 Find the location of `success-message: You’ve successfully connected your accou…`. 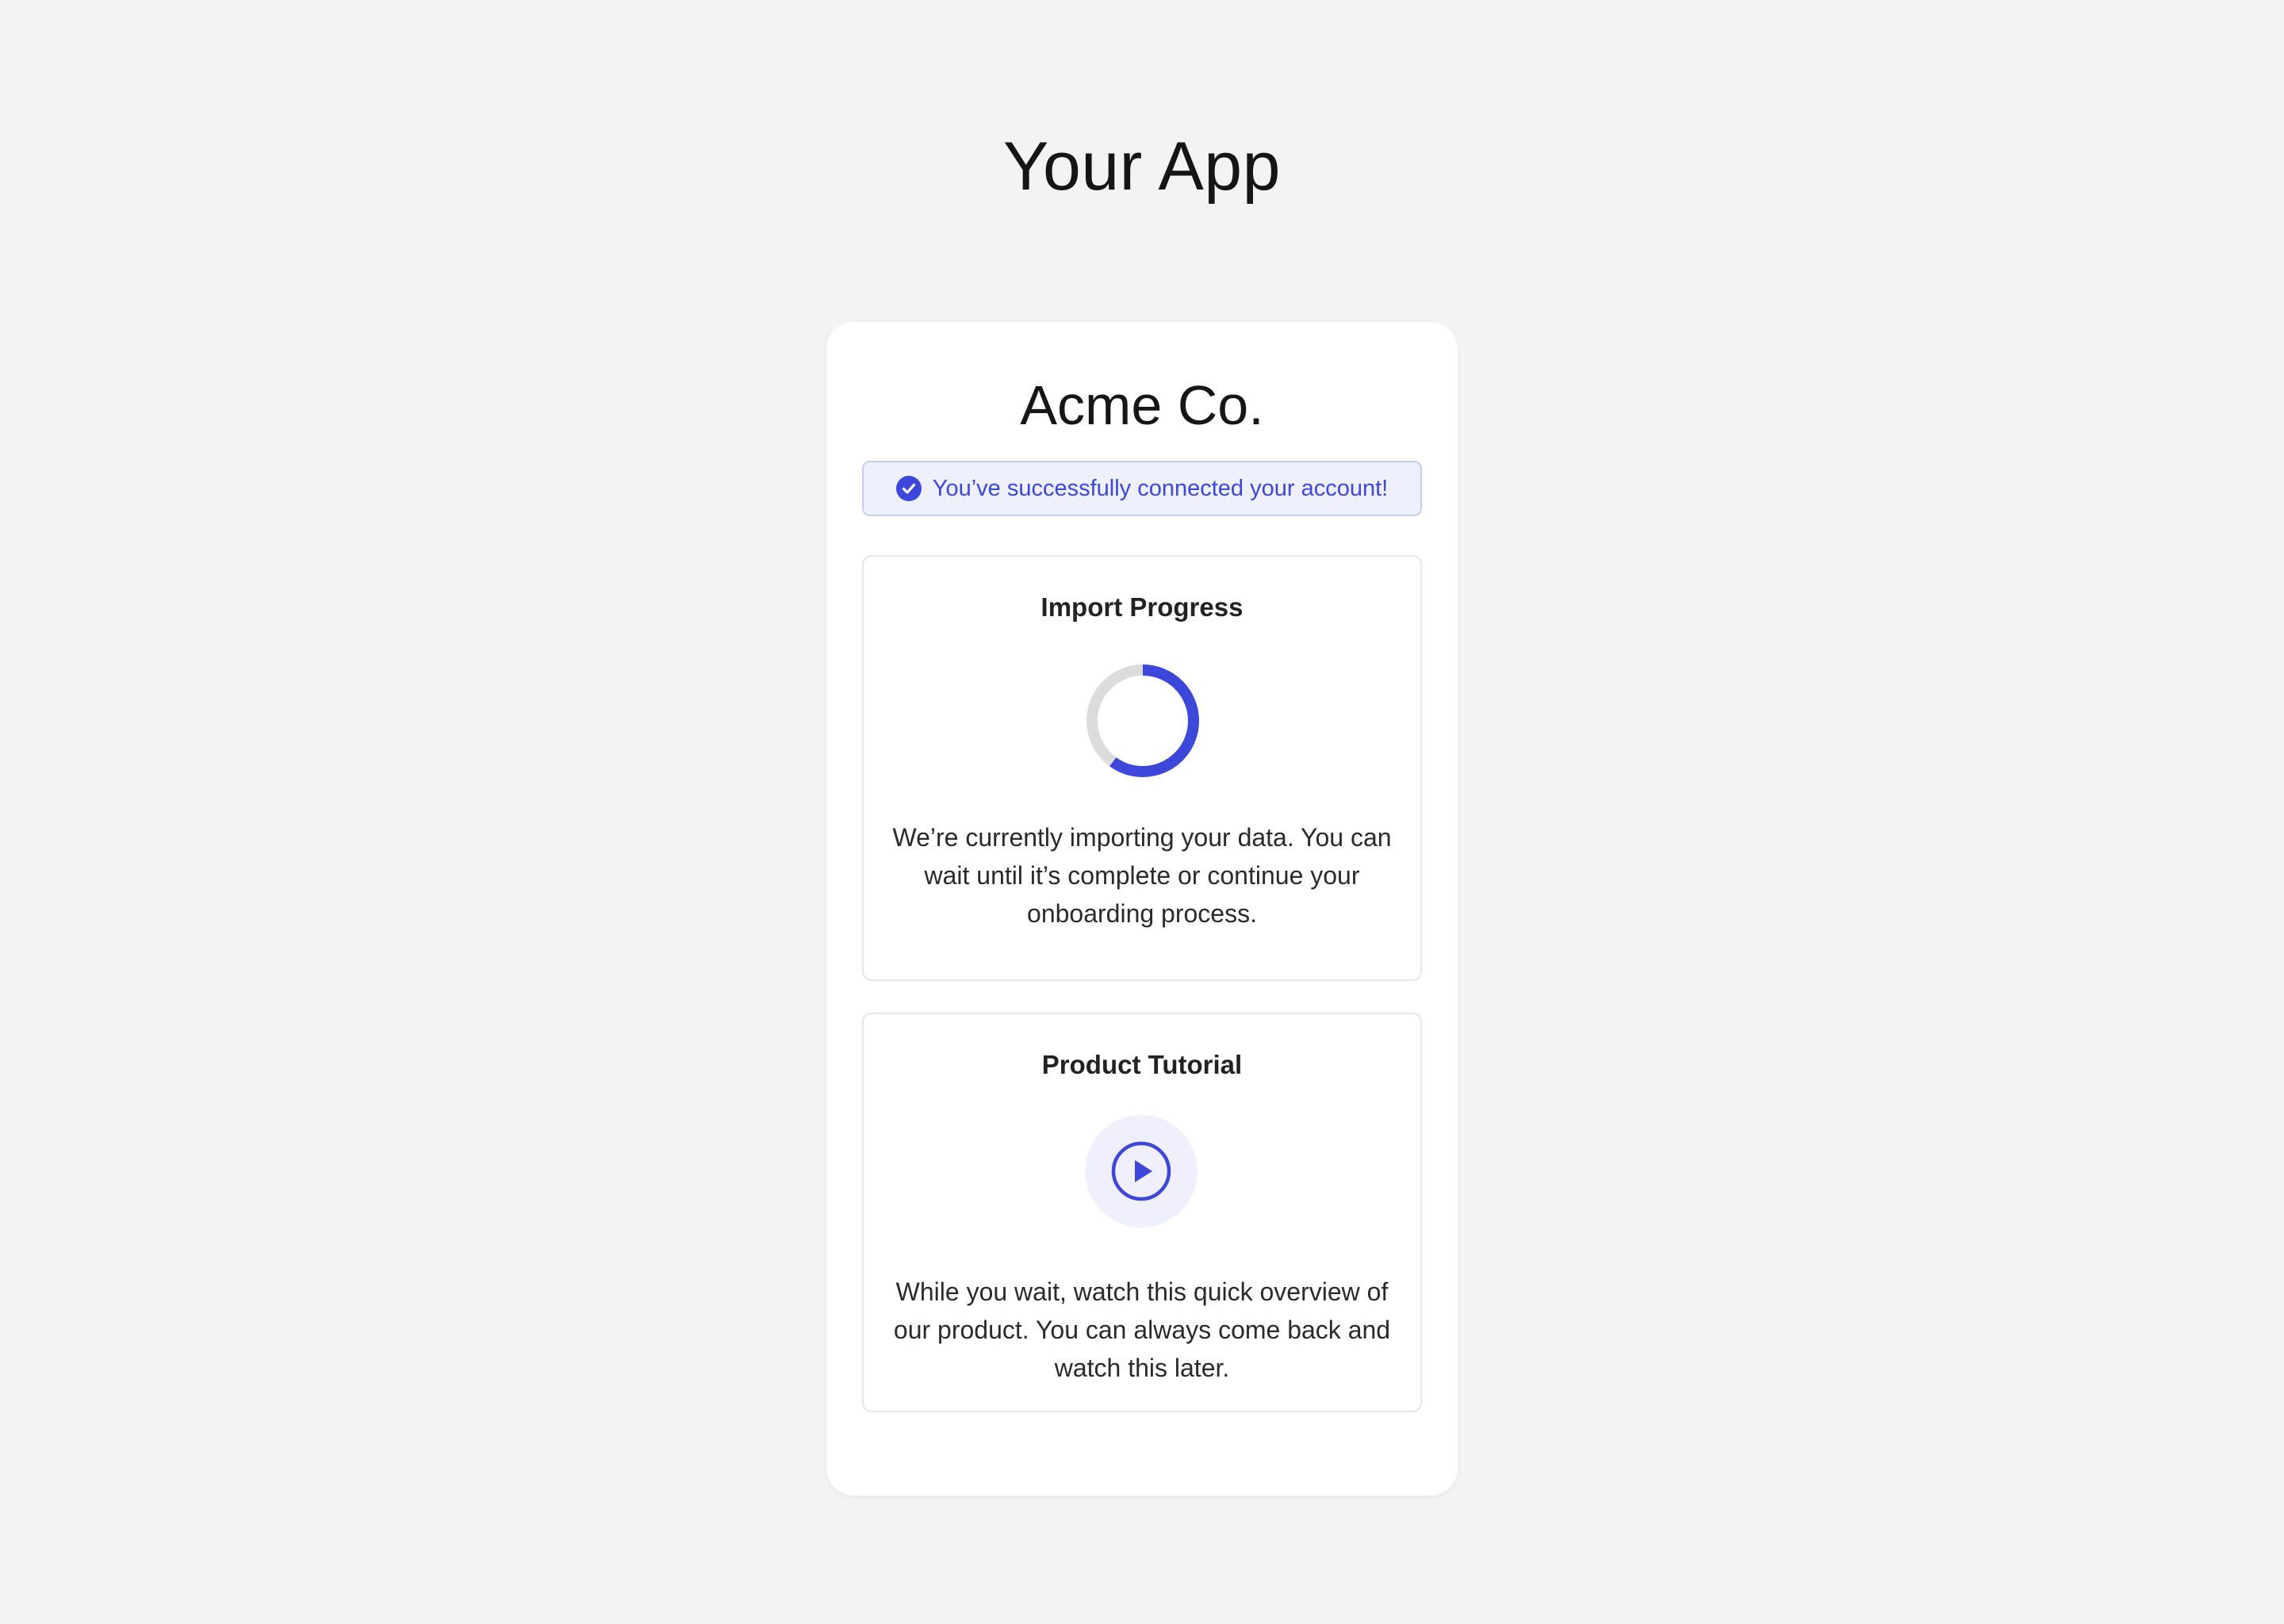

success-message: You’ve successfully connected your accou… is located at coordinates (1160, 489).